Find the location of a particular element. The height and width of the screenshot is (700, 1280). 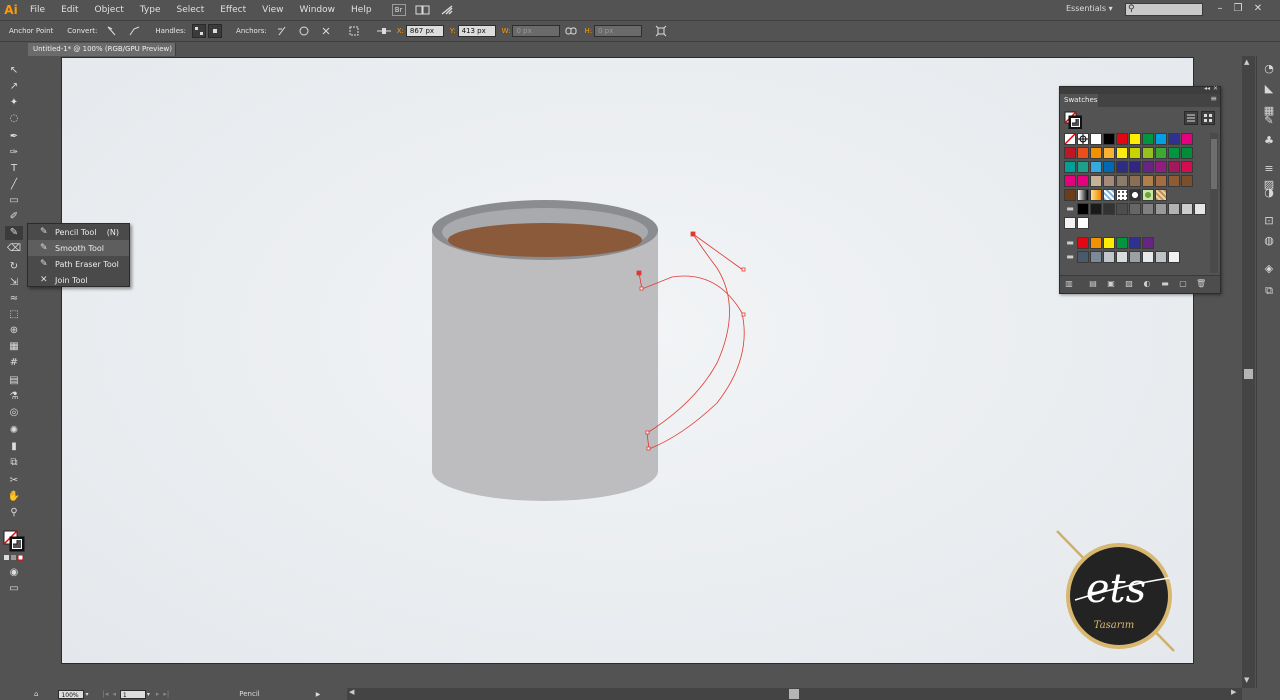

swatch-libraries-icon: ▥ is located at coordinates (1069, 284).